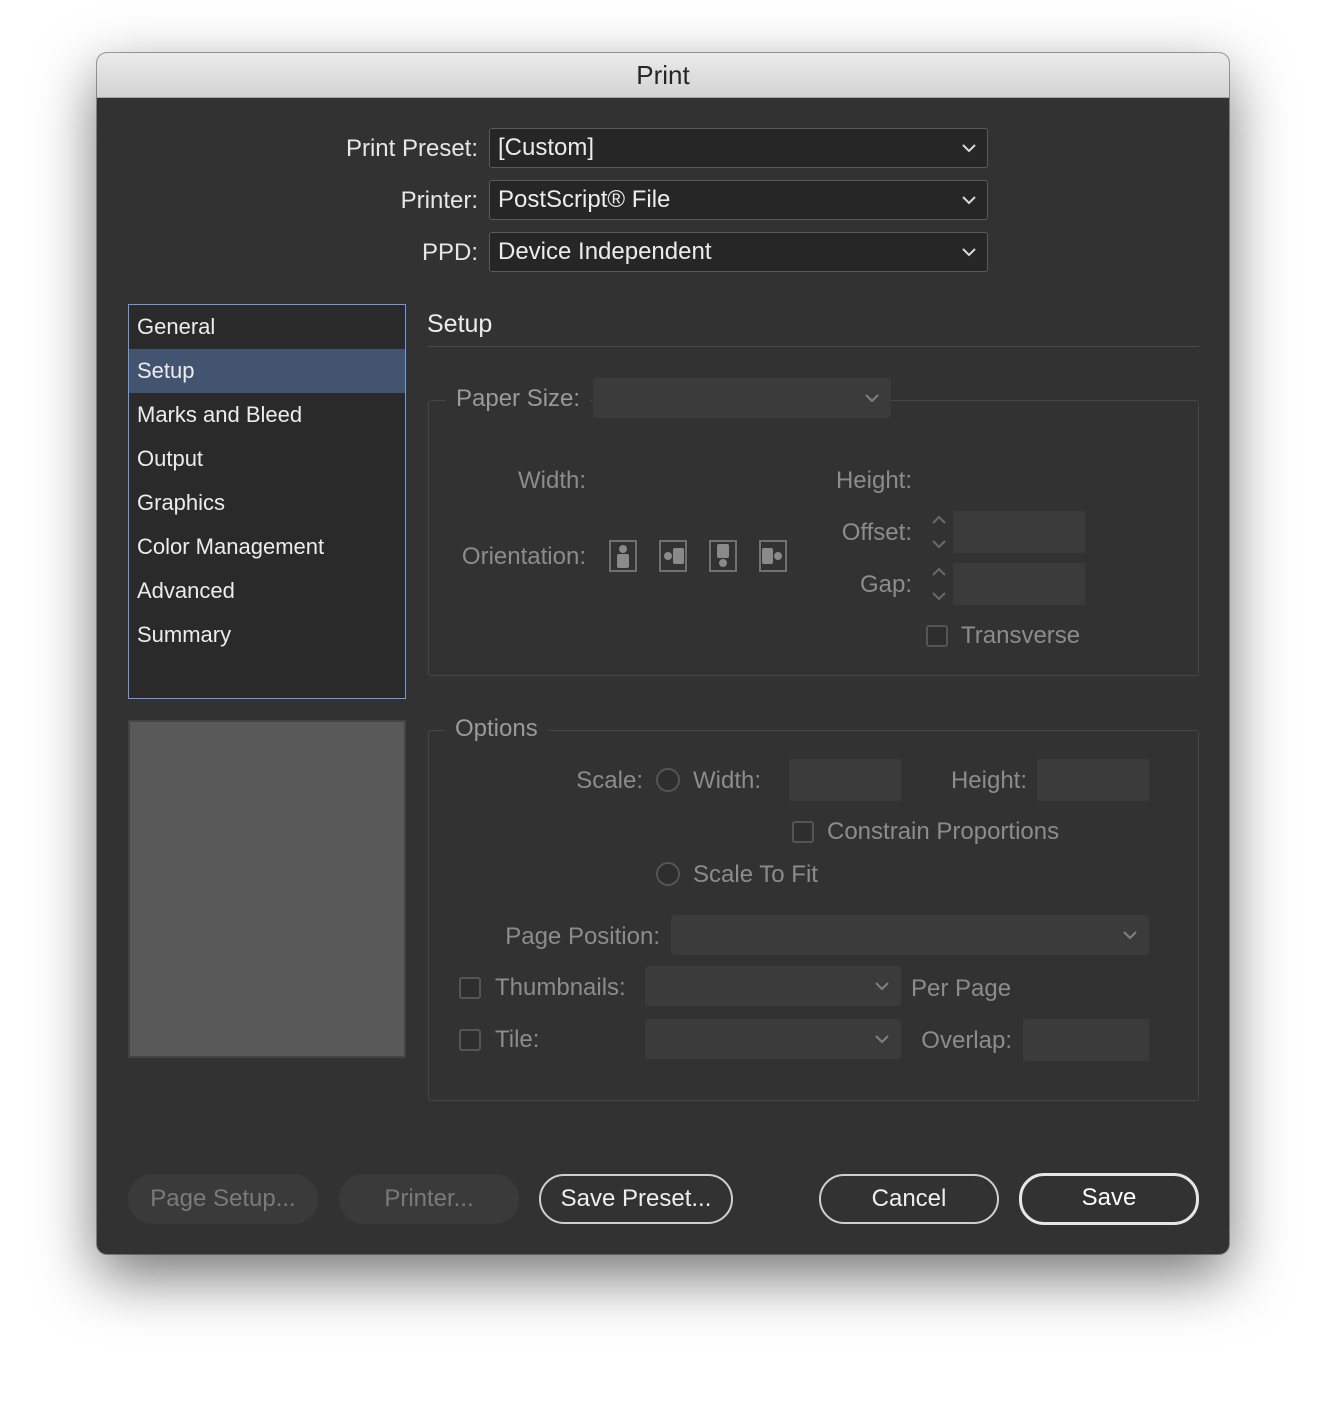 The image size is (1325, 1403). I want to click on thumbnails-select, so click(773, 986).